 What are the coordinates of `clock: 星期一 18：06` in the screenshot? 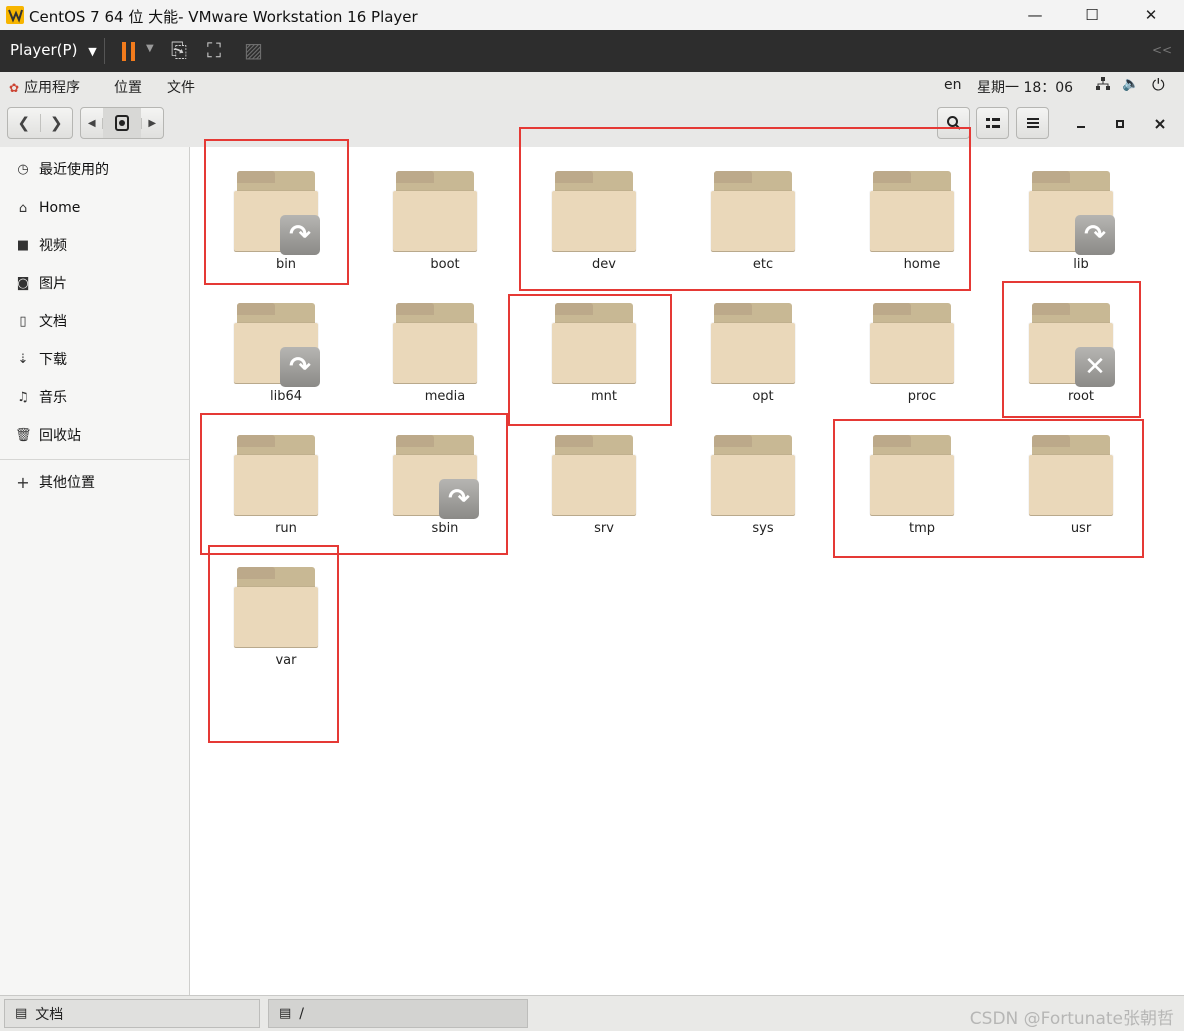 It's located at (1025, 87).